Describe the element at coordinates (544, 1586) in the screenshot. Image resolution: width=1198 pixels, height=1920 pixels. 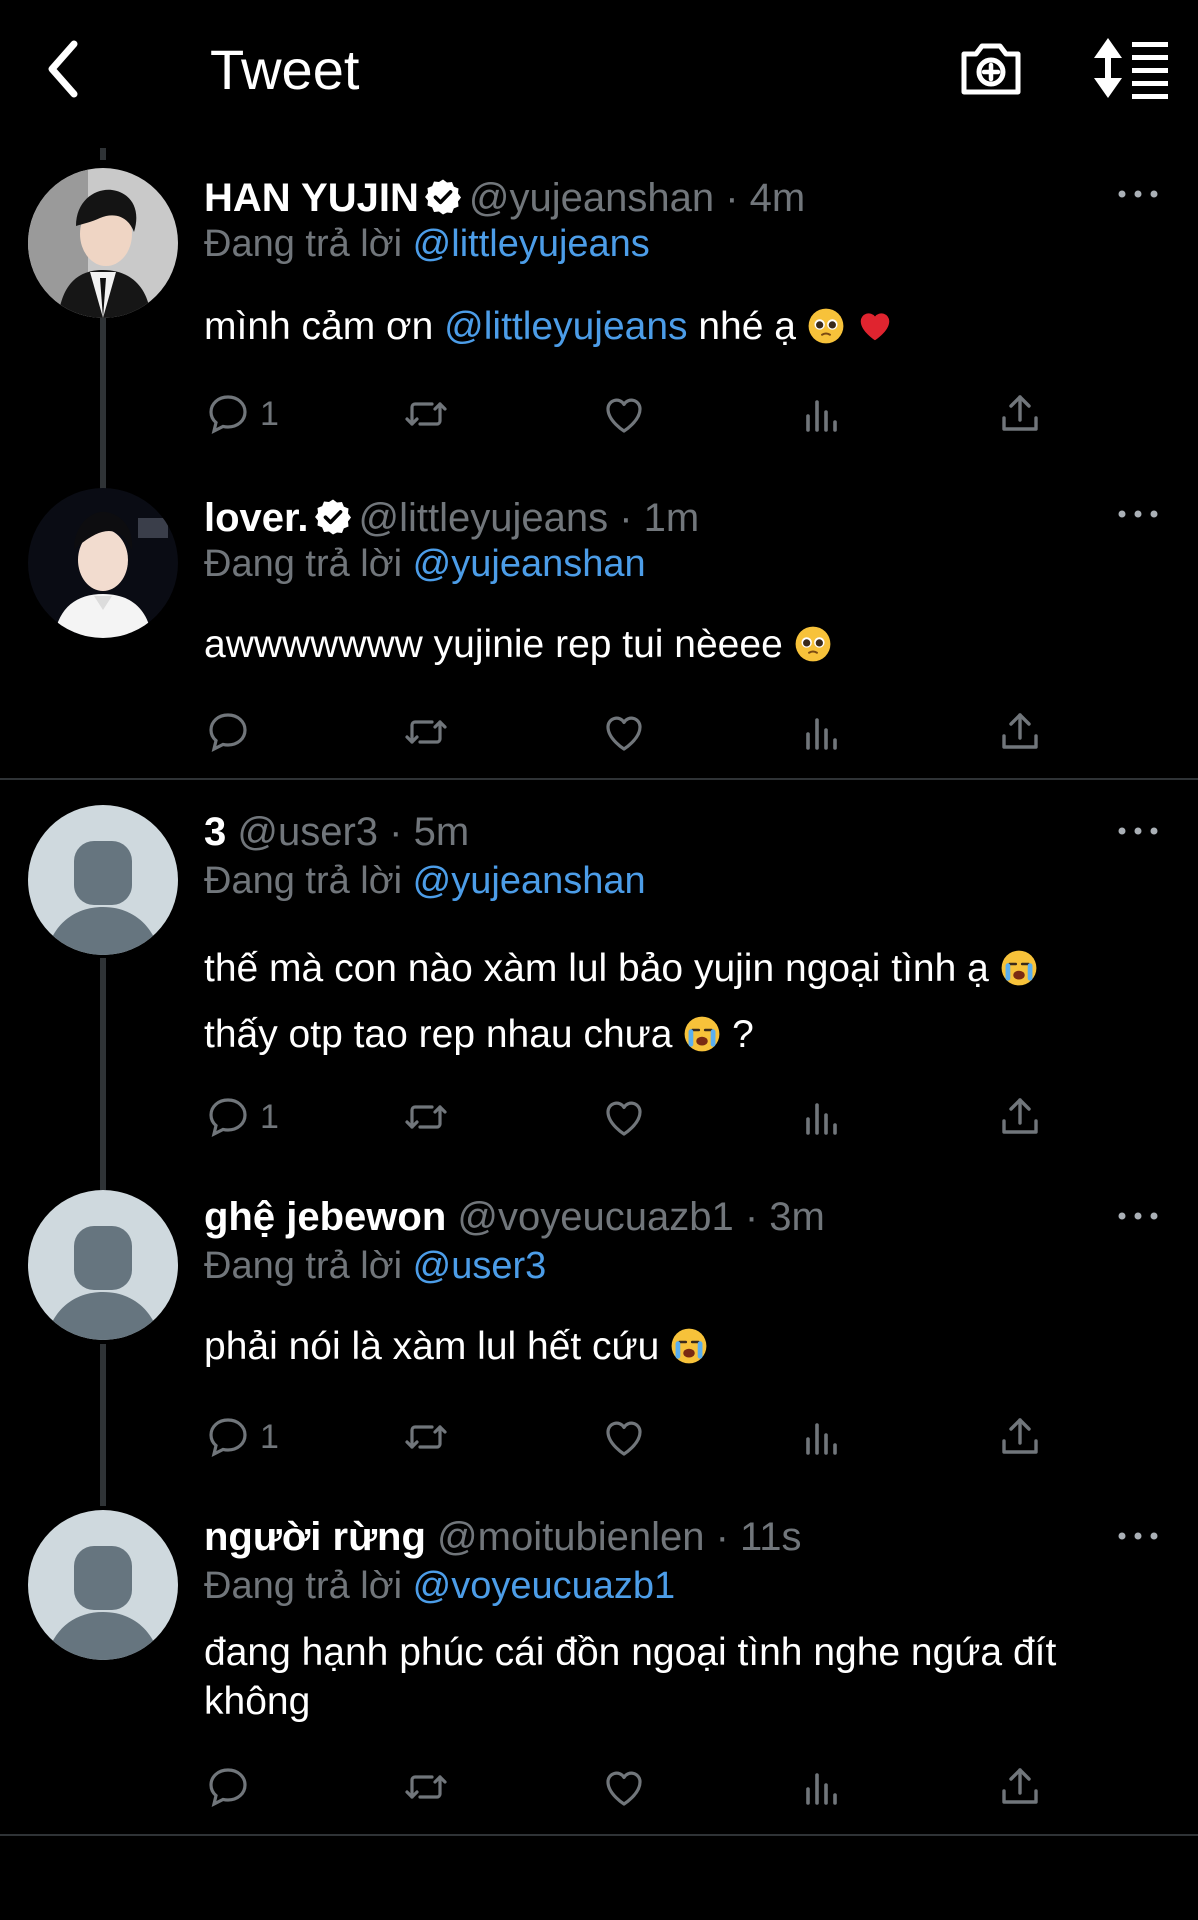
I see `reply-mention: @voyeucuazb1` at that location.